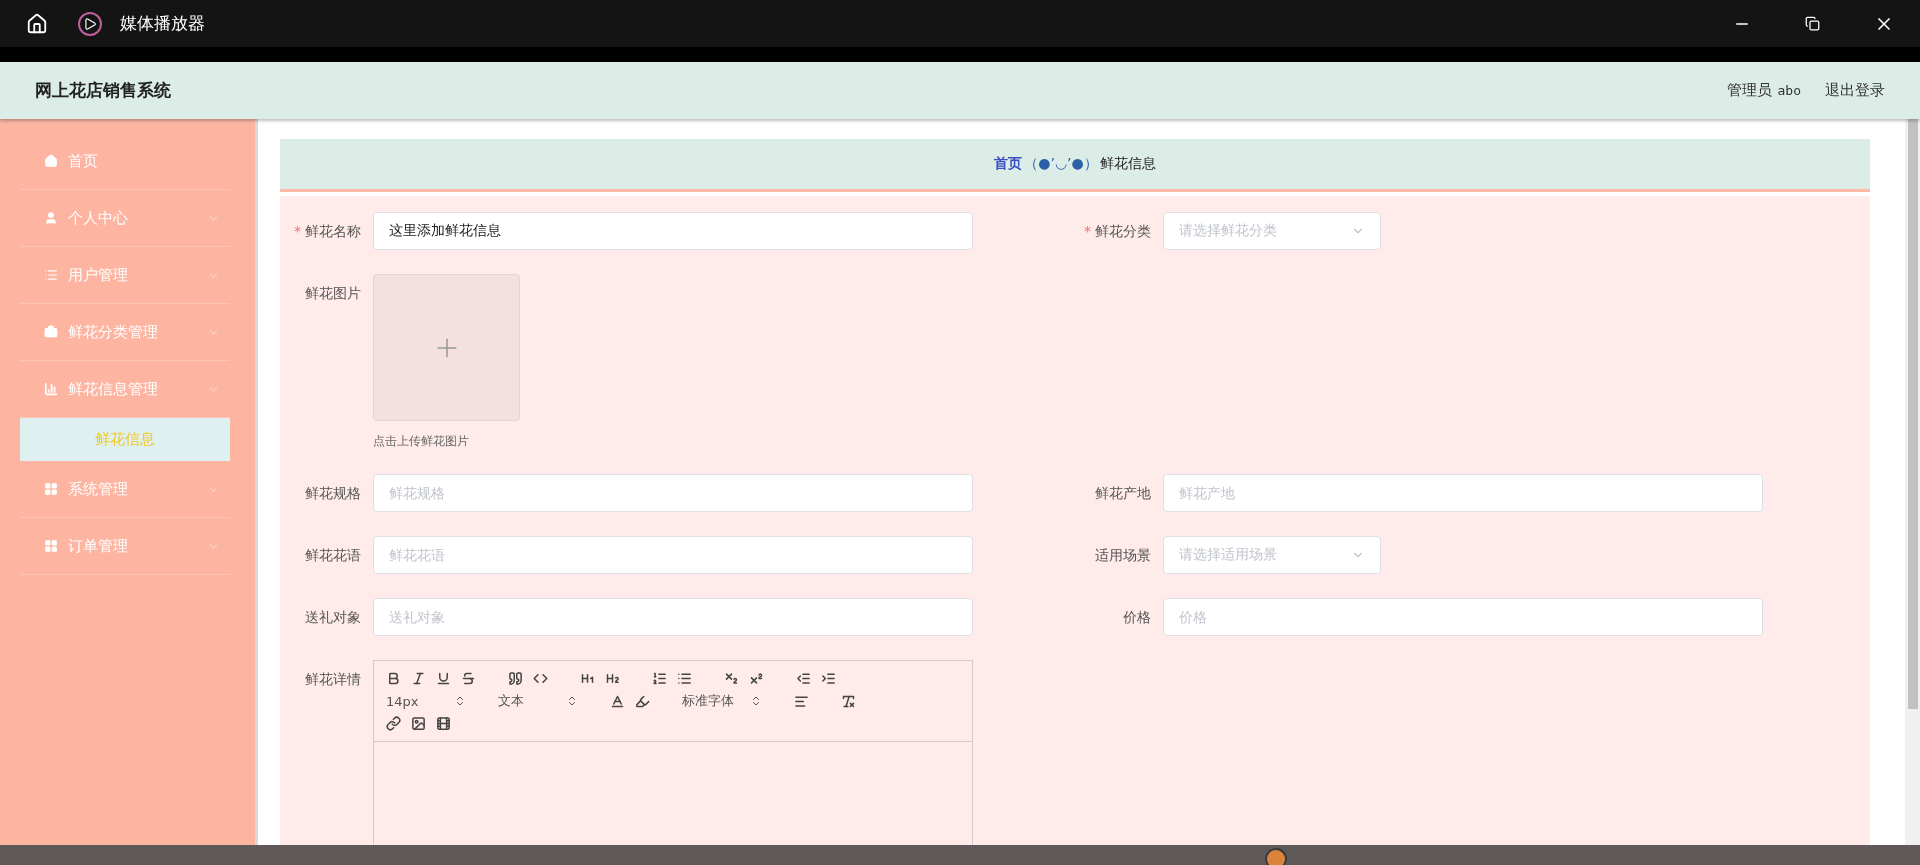 The width and height of the screenshot is (1920, 865). Describe the element at coordinates (673, 555) in the screenshot. I see `text-field: 鲜花花语` at that location.